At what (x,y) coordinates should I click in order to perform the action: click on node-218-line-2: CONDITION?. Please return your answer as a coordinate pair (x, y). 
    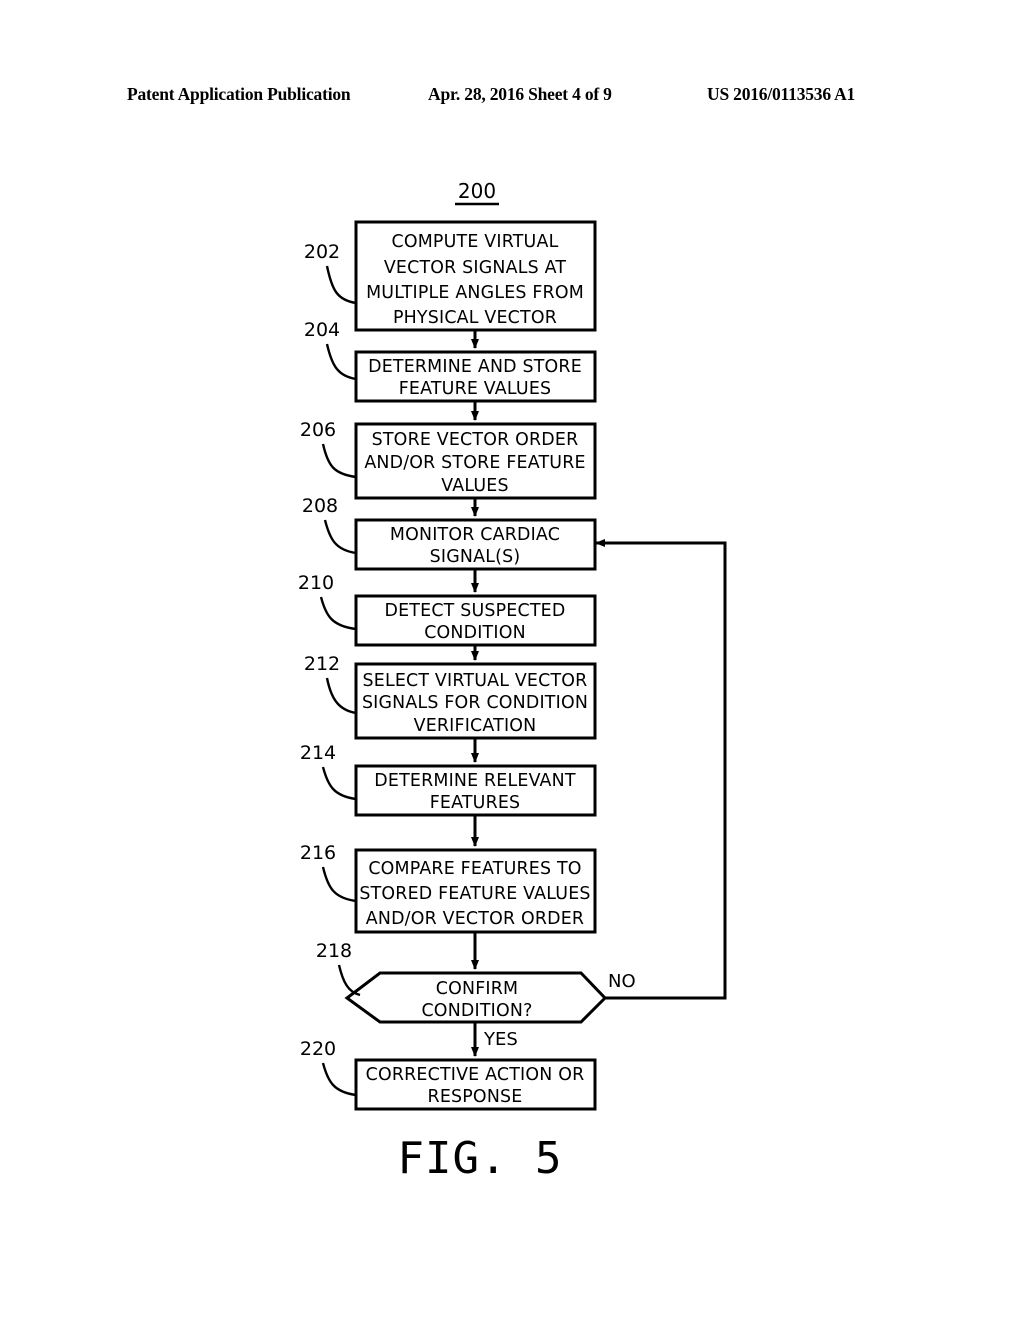
    Looking at the image, I should click on (476, 1011).